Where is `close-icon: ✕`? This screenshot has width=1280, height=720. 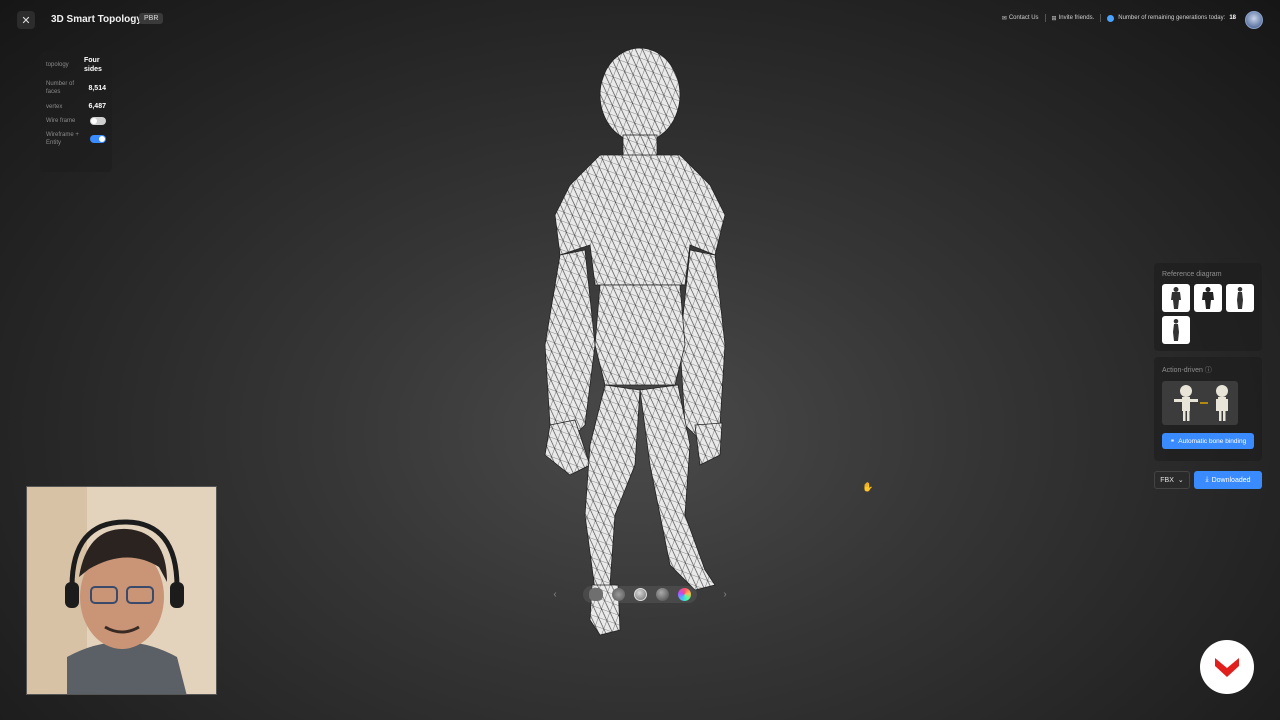 close-icon: ✕ is located at coordinates (26, 20).